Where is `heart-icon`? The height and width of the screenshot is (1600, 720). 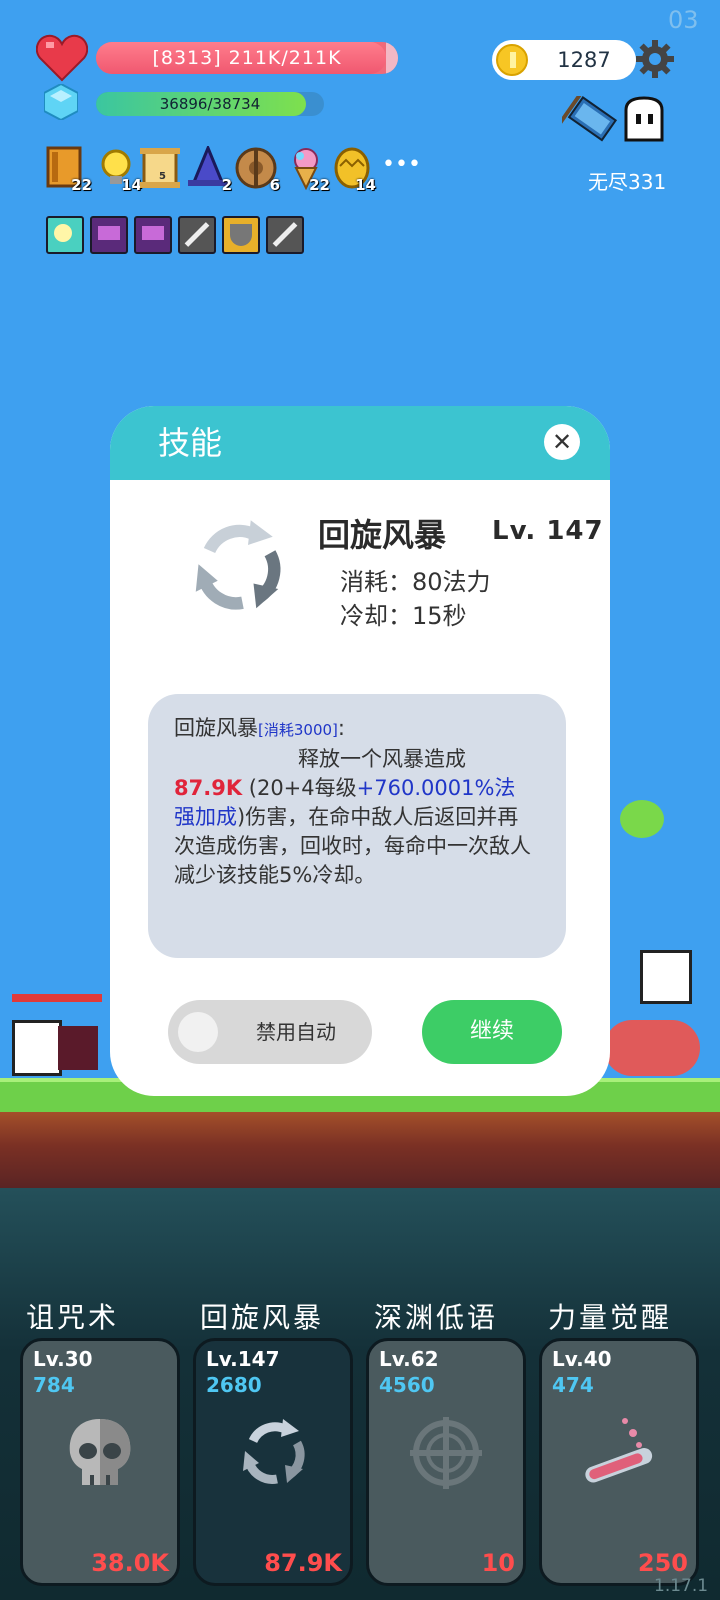
heart-icon is located at coordinates (62, 58).